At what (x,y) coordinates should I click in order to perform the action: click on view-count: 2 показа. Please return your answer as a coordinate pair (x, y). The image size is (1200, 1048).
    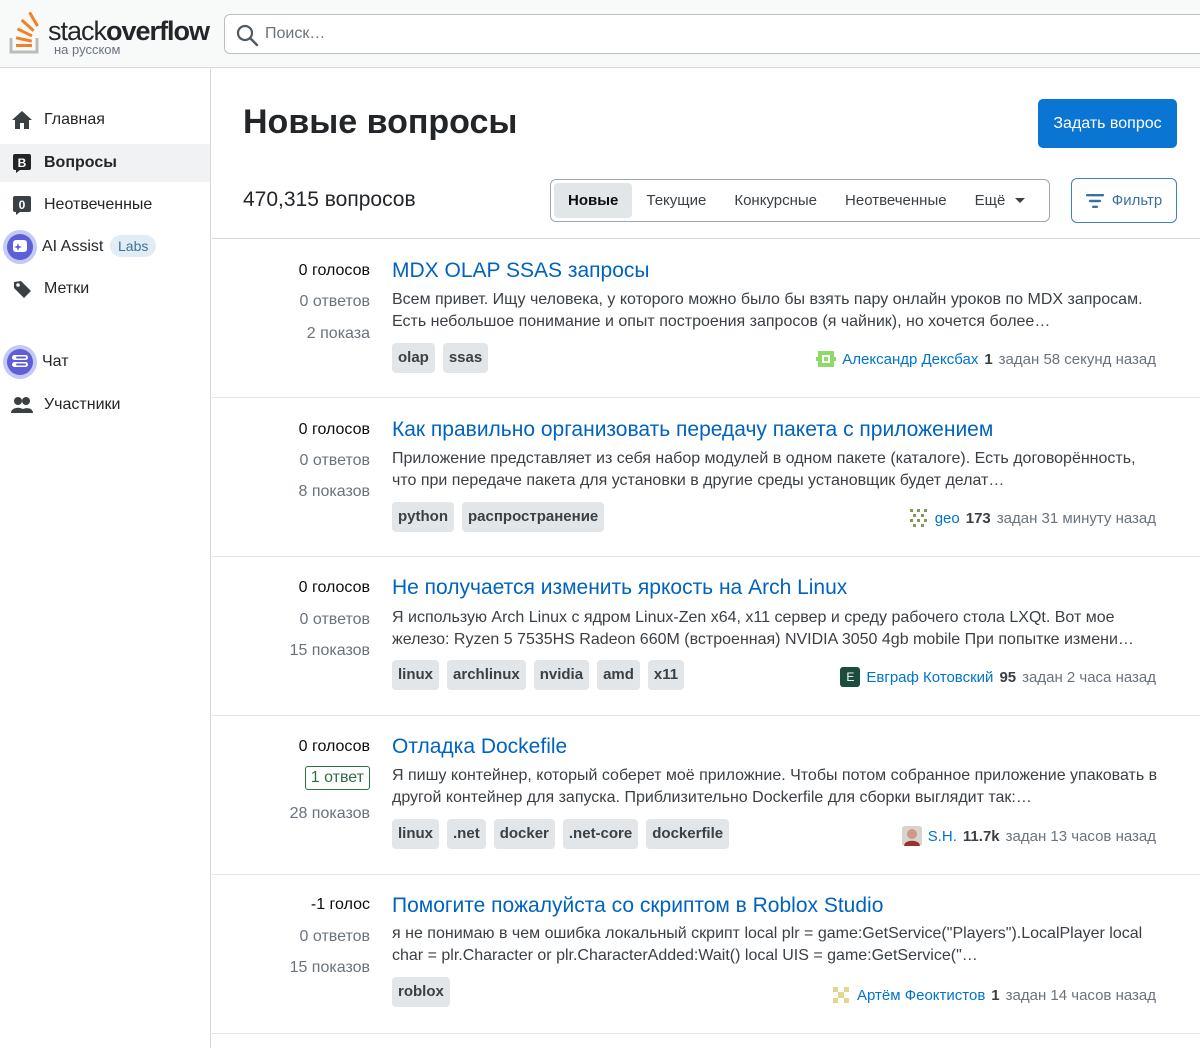
    Looking at the image, I should click on (338, 333).